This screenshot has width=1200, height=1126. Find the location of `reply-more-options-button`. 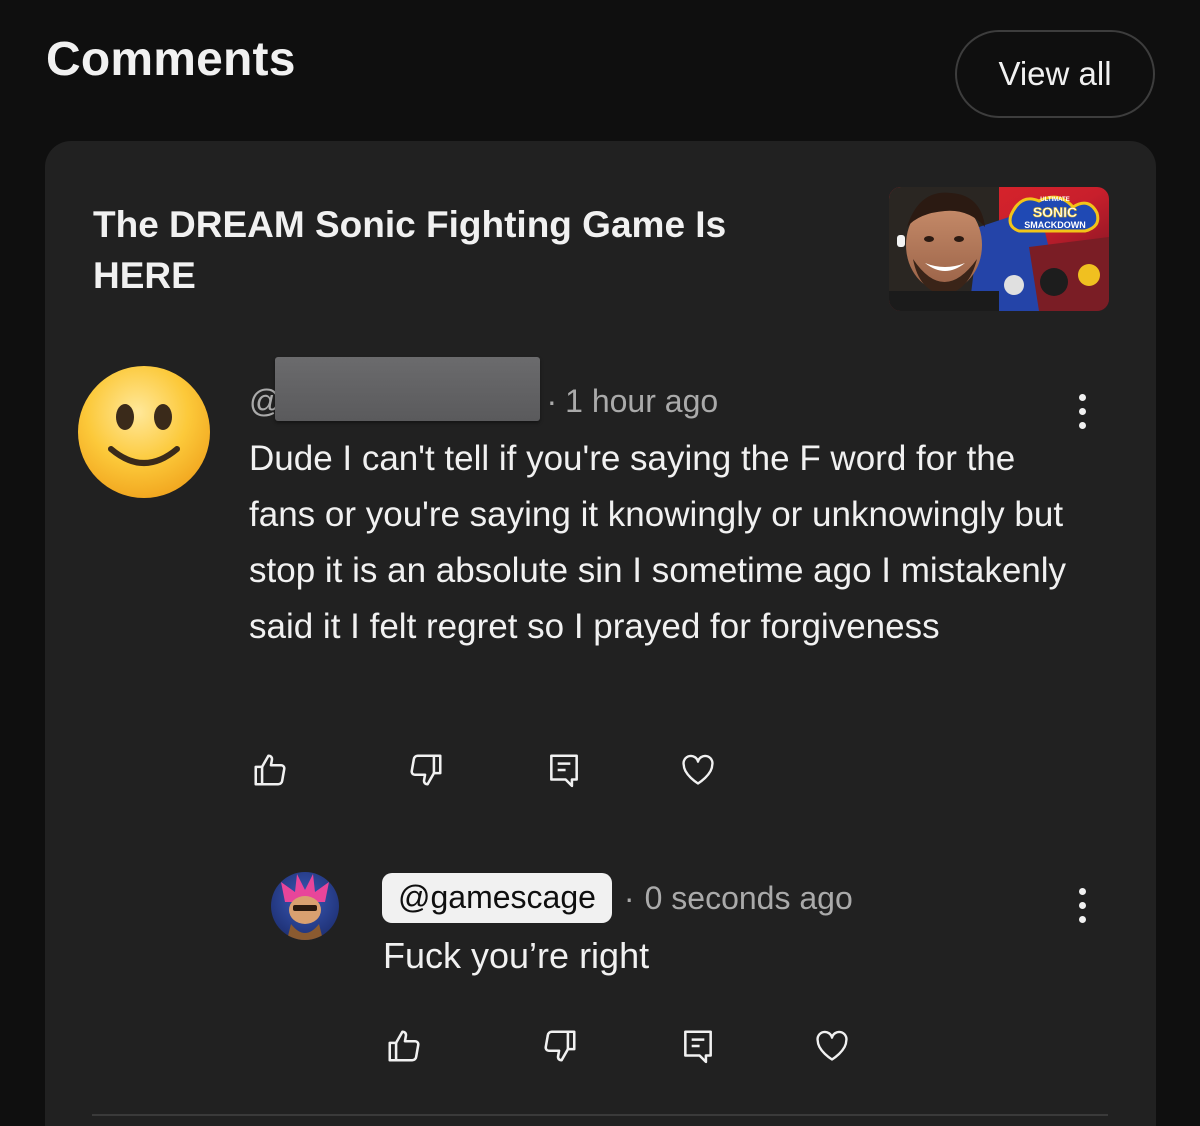

reply-more-options-button is located at coordinates (1082, 905).